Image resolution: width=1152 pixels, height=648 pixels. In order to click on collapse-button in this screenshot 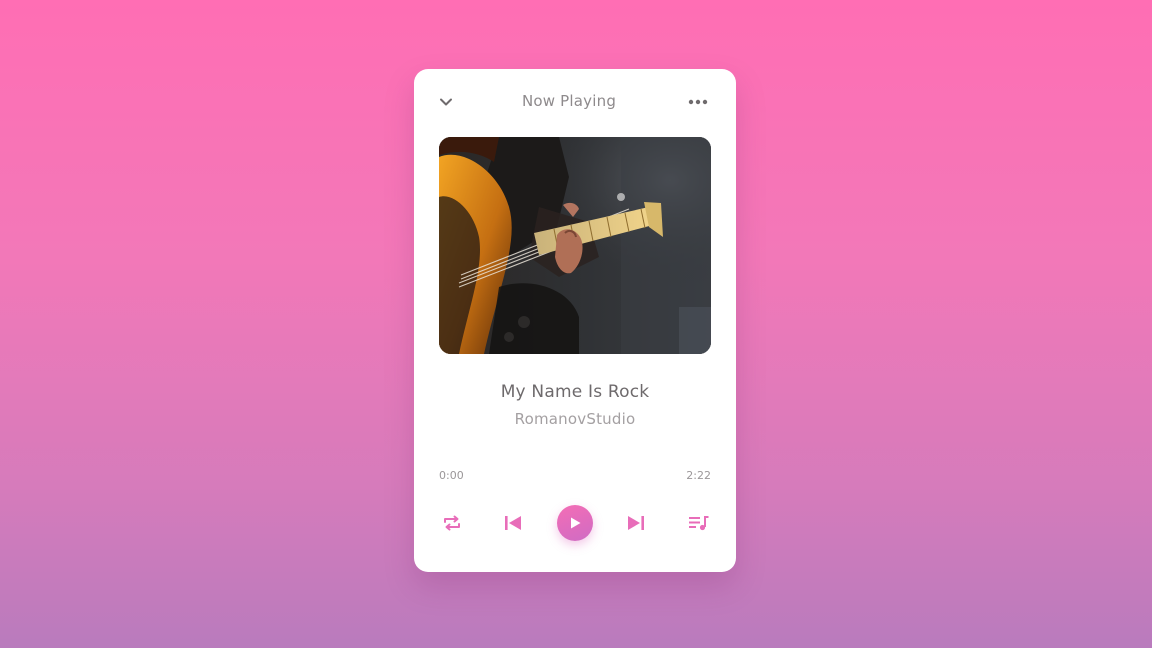, I will do `click(446, 102)`.